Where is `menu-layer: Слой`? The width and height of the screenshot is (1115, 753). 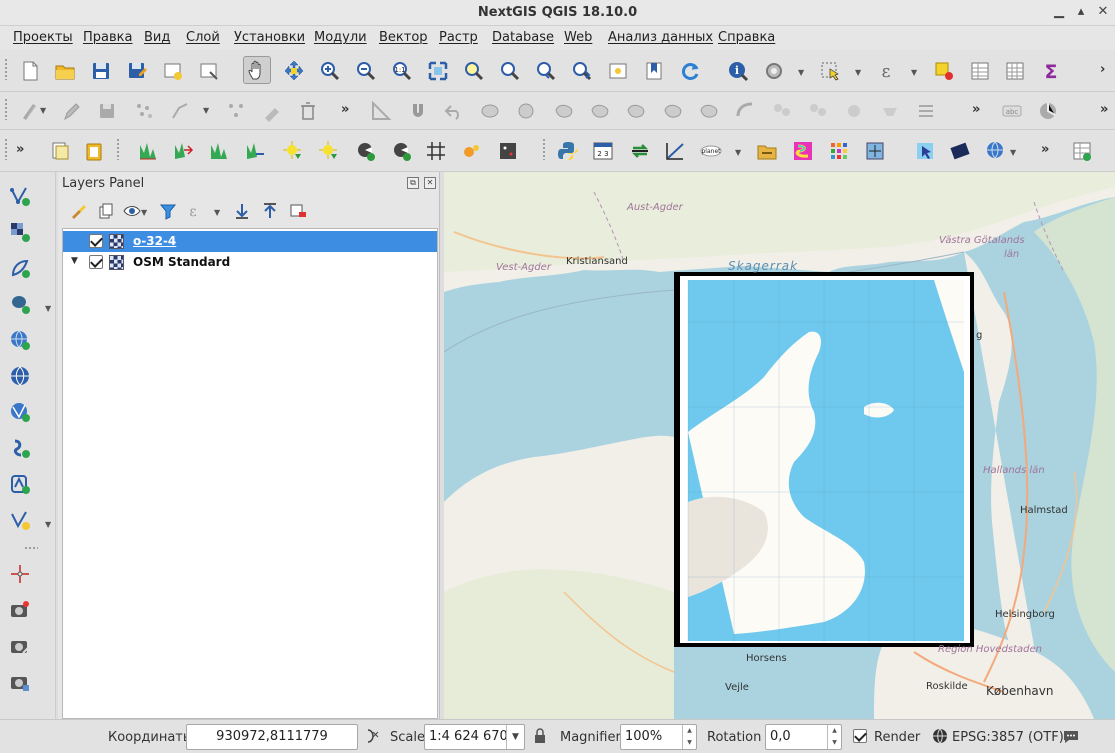
menu-layer: Слой is located at coordinates (203, 37).